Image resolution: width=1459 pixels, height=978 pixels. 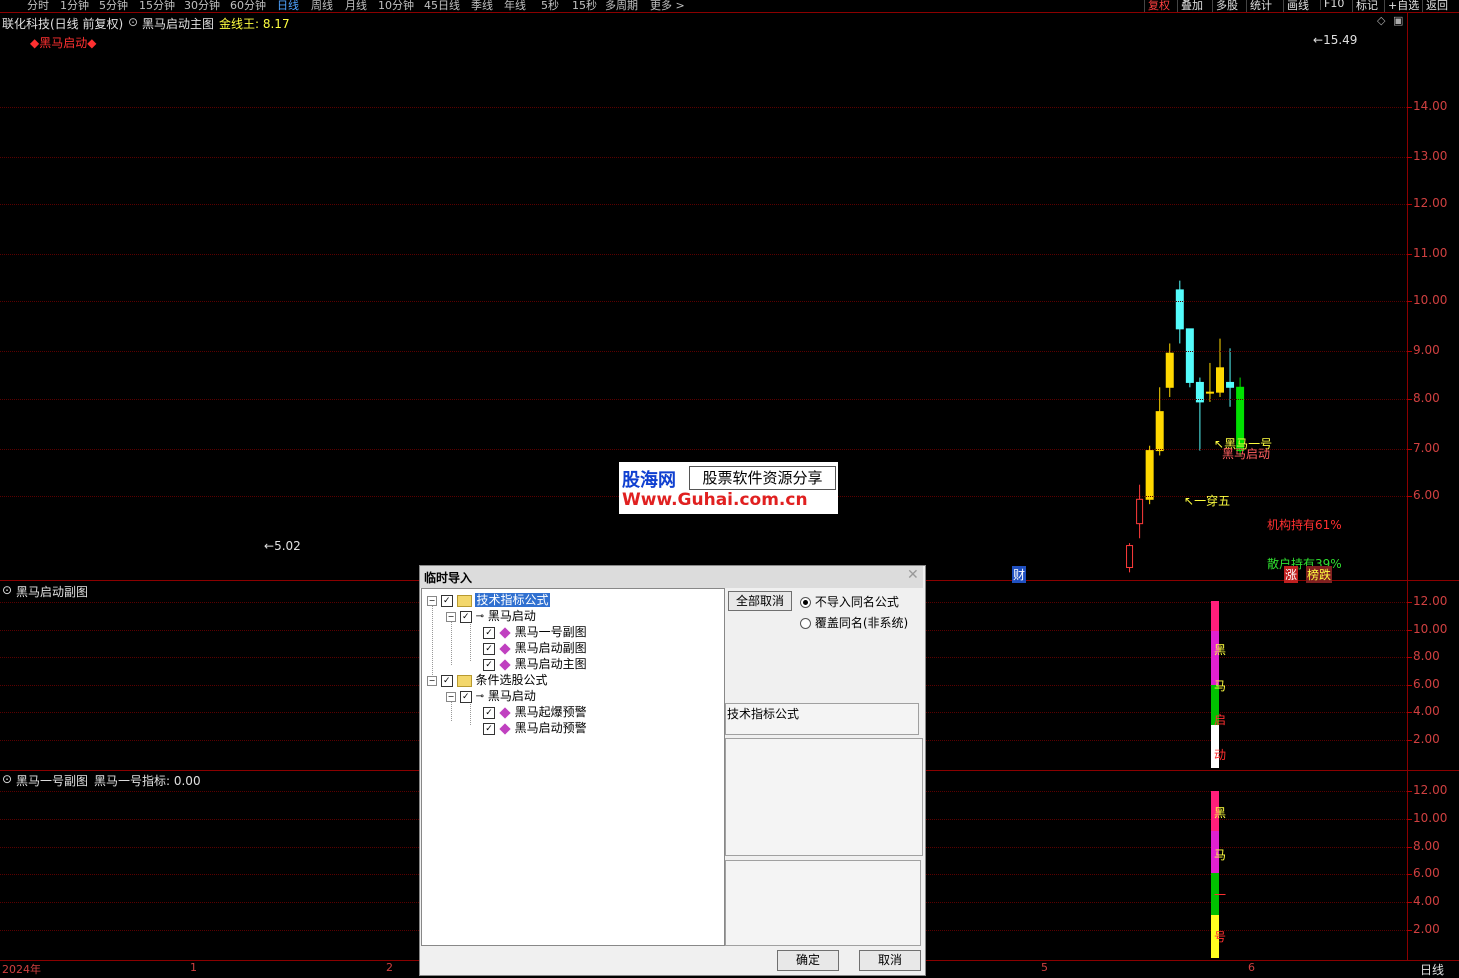 I want to click on dialog-titlebar: 临时导入 ✕, so click(x=671, y=577).